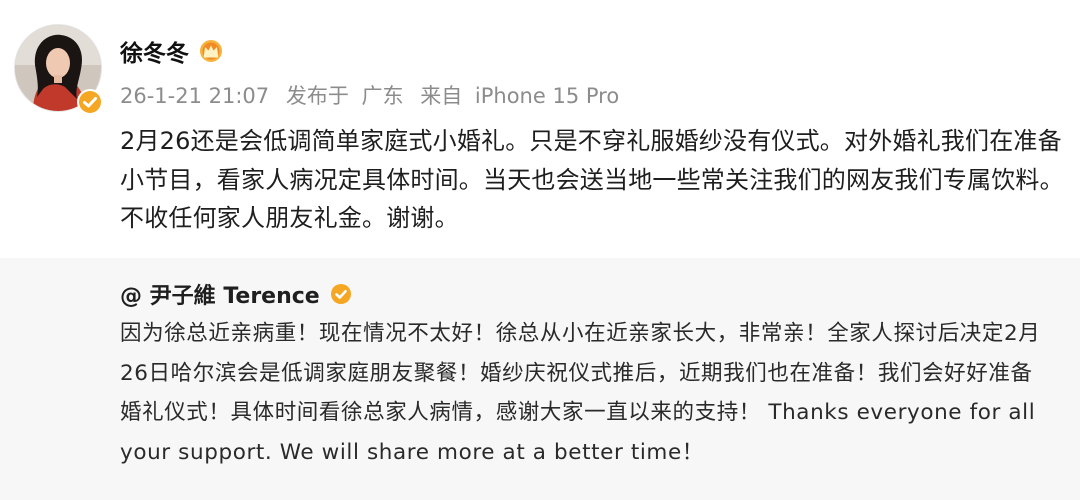 This screenshot has width=1080, height=500. What do you see at coordinates (154, 51) in the screenshot?
I see `username-text: 徐冬冬` at bounding box center [154, 51].